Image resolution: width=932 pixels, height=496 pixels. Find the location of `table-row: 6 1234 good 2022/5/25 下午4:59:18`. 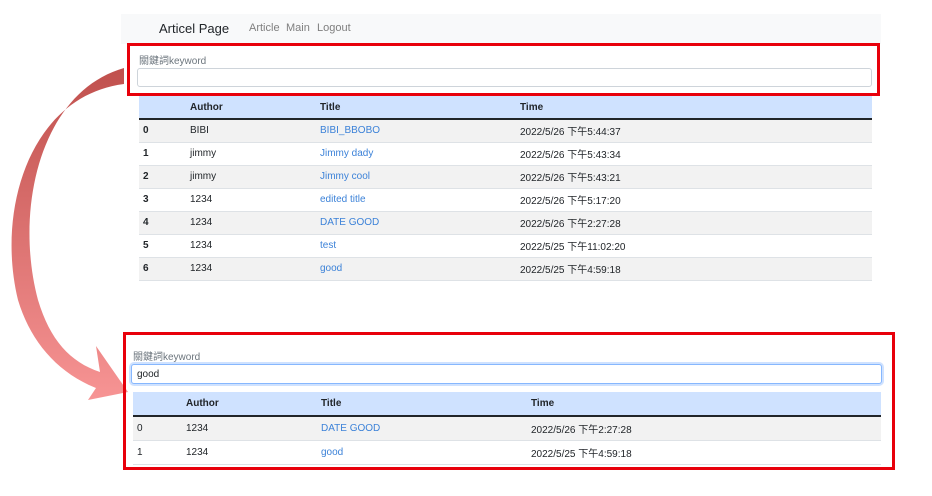

table-row: 6 1234 good 2022/5/25 下午4:59:18 is located at coordinates (505, 268).